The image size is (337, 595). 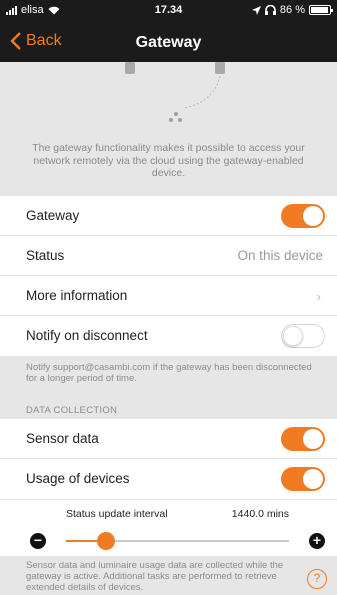 I want to click on status-update-interval: Status update interval 1440.0 mins − +, so click(x=168, y=528).